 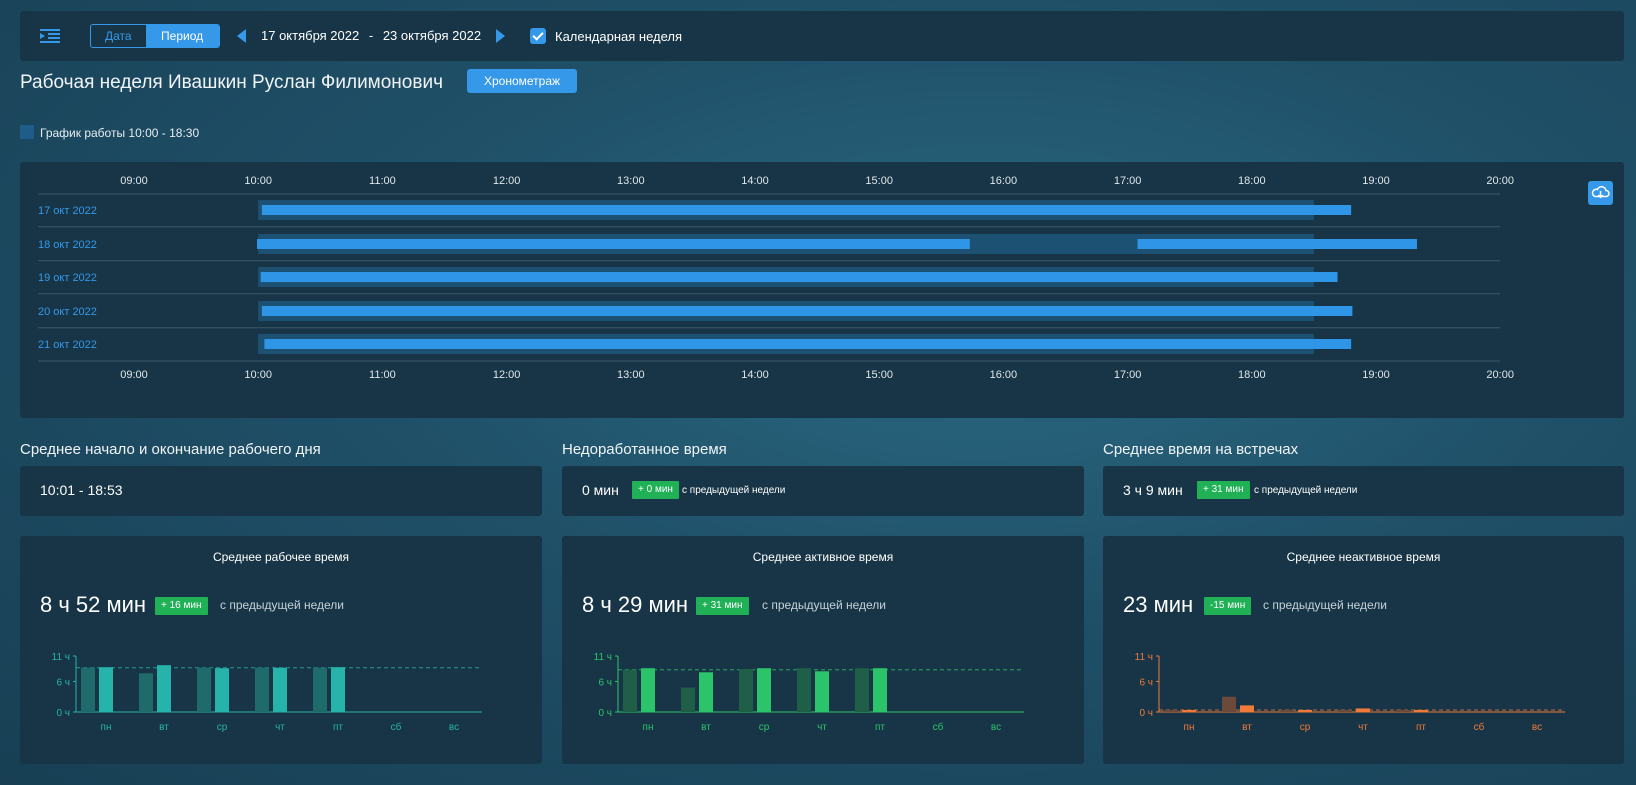 I want to click on meetings-value: 3 ч 9 мин, so click(x=1153, y=490).